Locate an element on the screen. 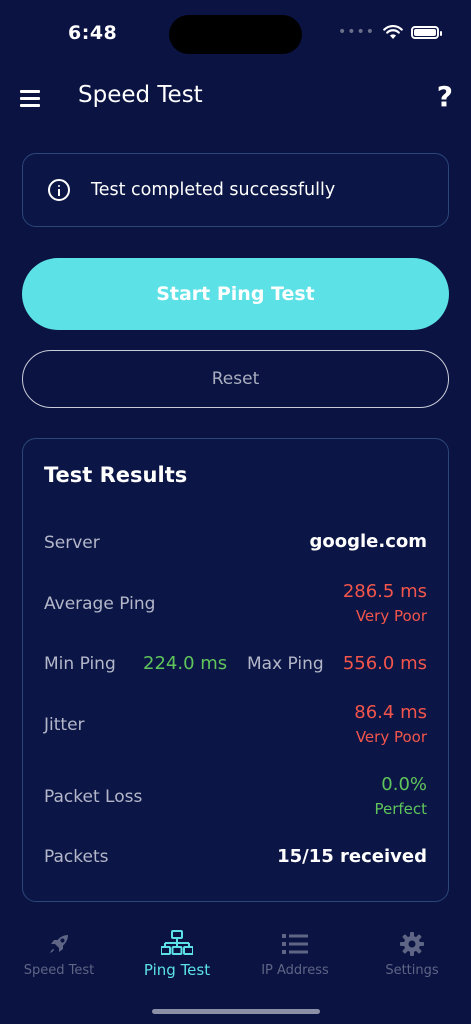 Image resolution: width=471 pixels, height=1024 pixels. nav-item-settings: Settings is located at coordinates (412, 954).